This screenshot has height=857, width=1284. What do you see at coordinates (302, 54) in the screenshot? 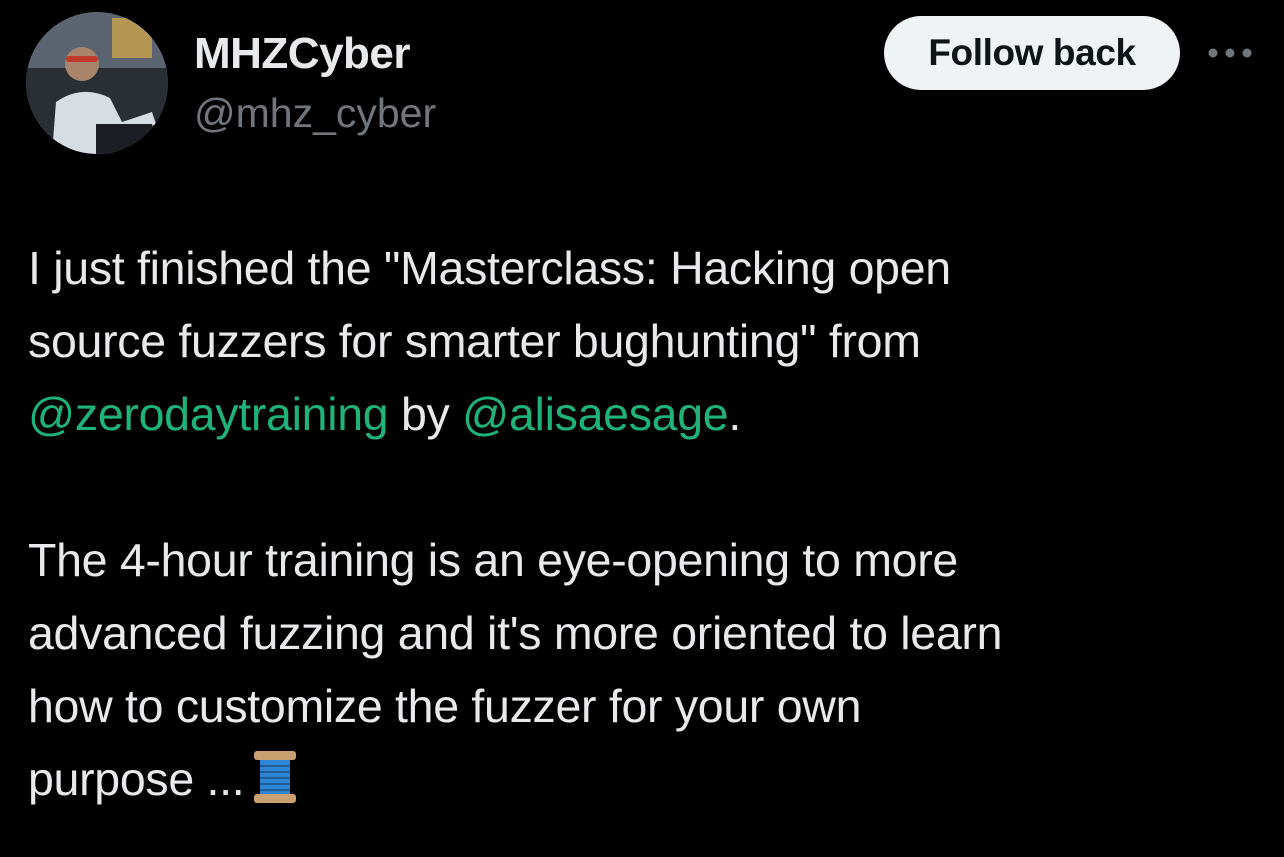
I see `author-display-name: MHZCyber` at bounding box center [302, 54].